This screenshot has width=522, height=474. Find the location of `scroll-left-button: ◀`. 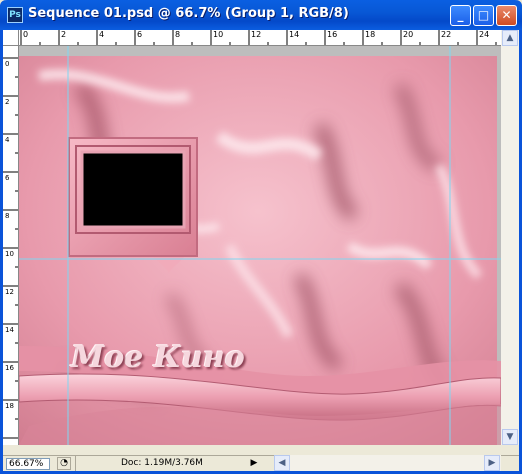

scroll-left-button: ◀ is located at coordinates (282, 463).